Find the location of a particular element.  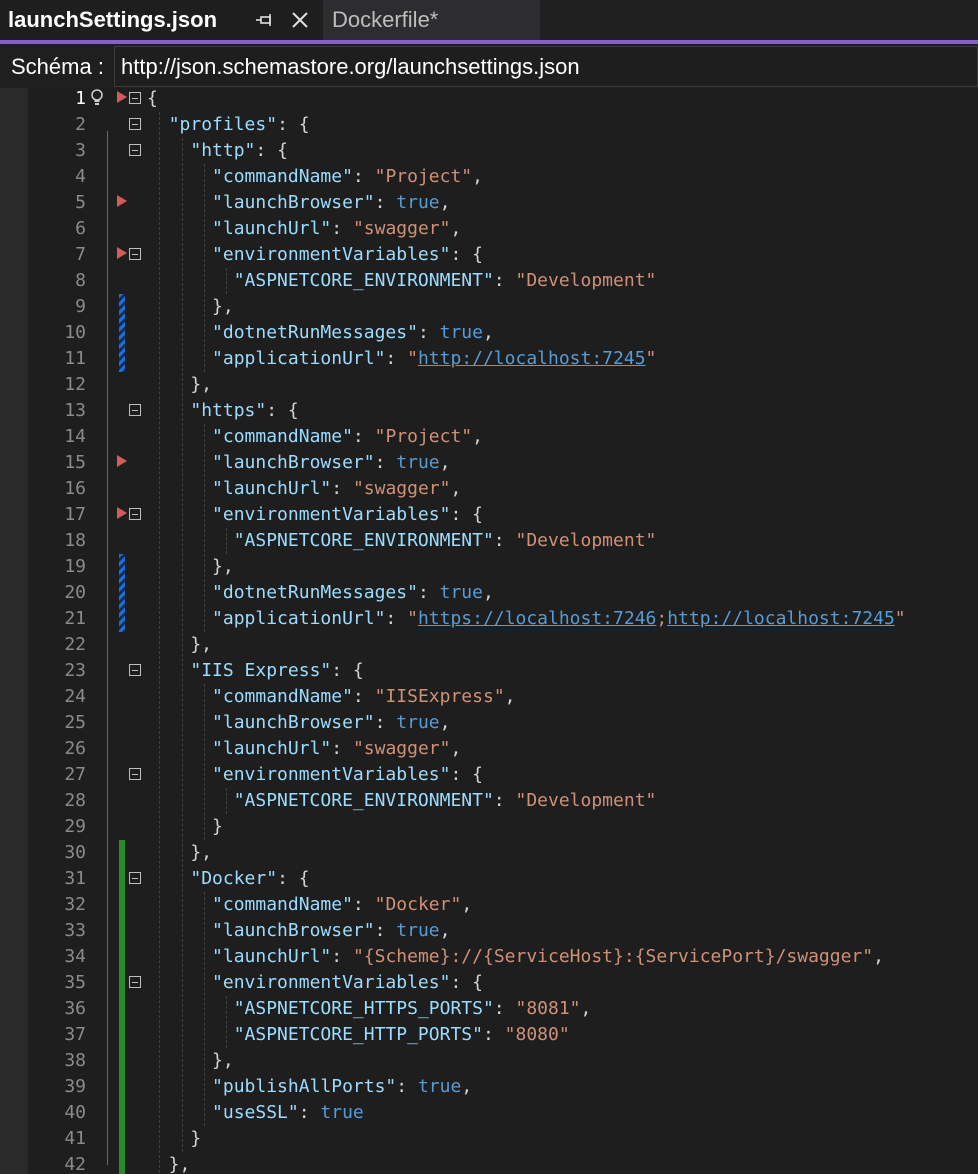

code-line: 36 "ASPNETCORE_HTTPS_PORTS": "8081", is located at coordinates (503, 1009).